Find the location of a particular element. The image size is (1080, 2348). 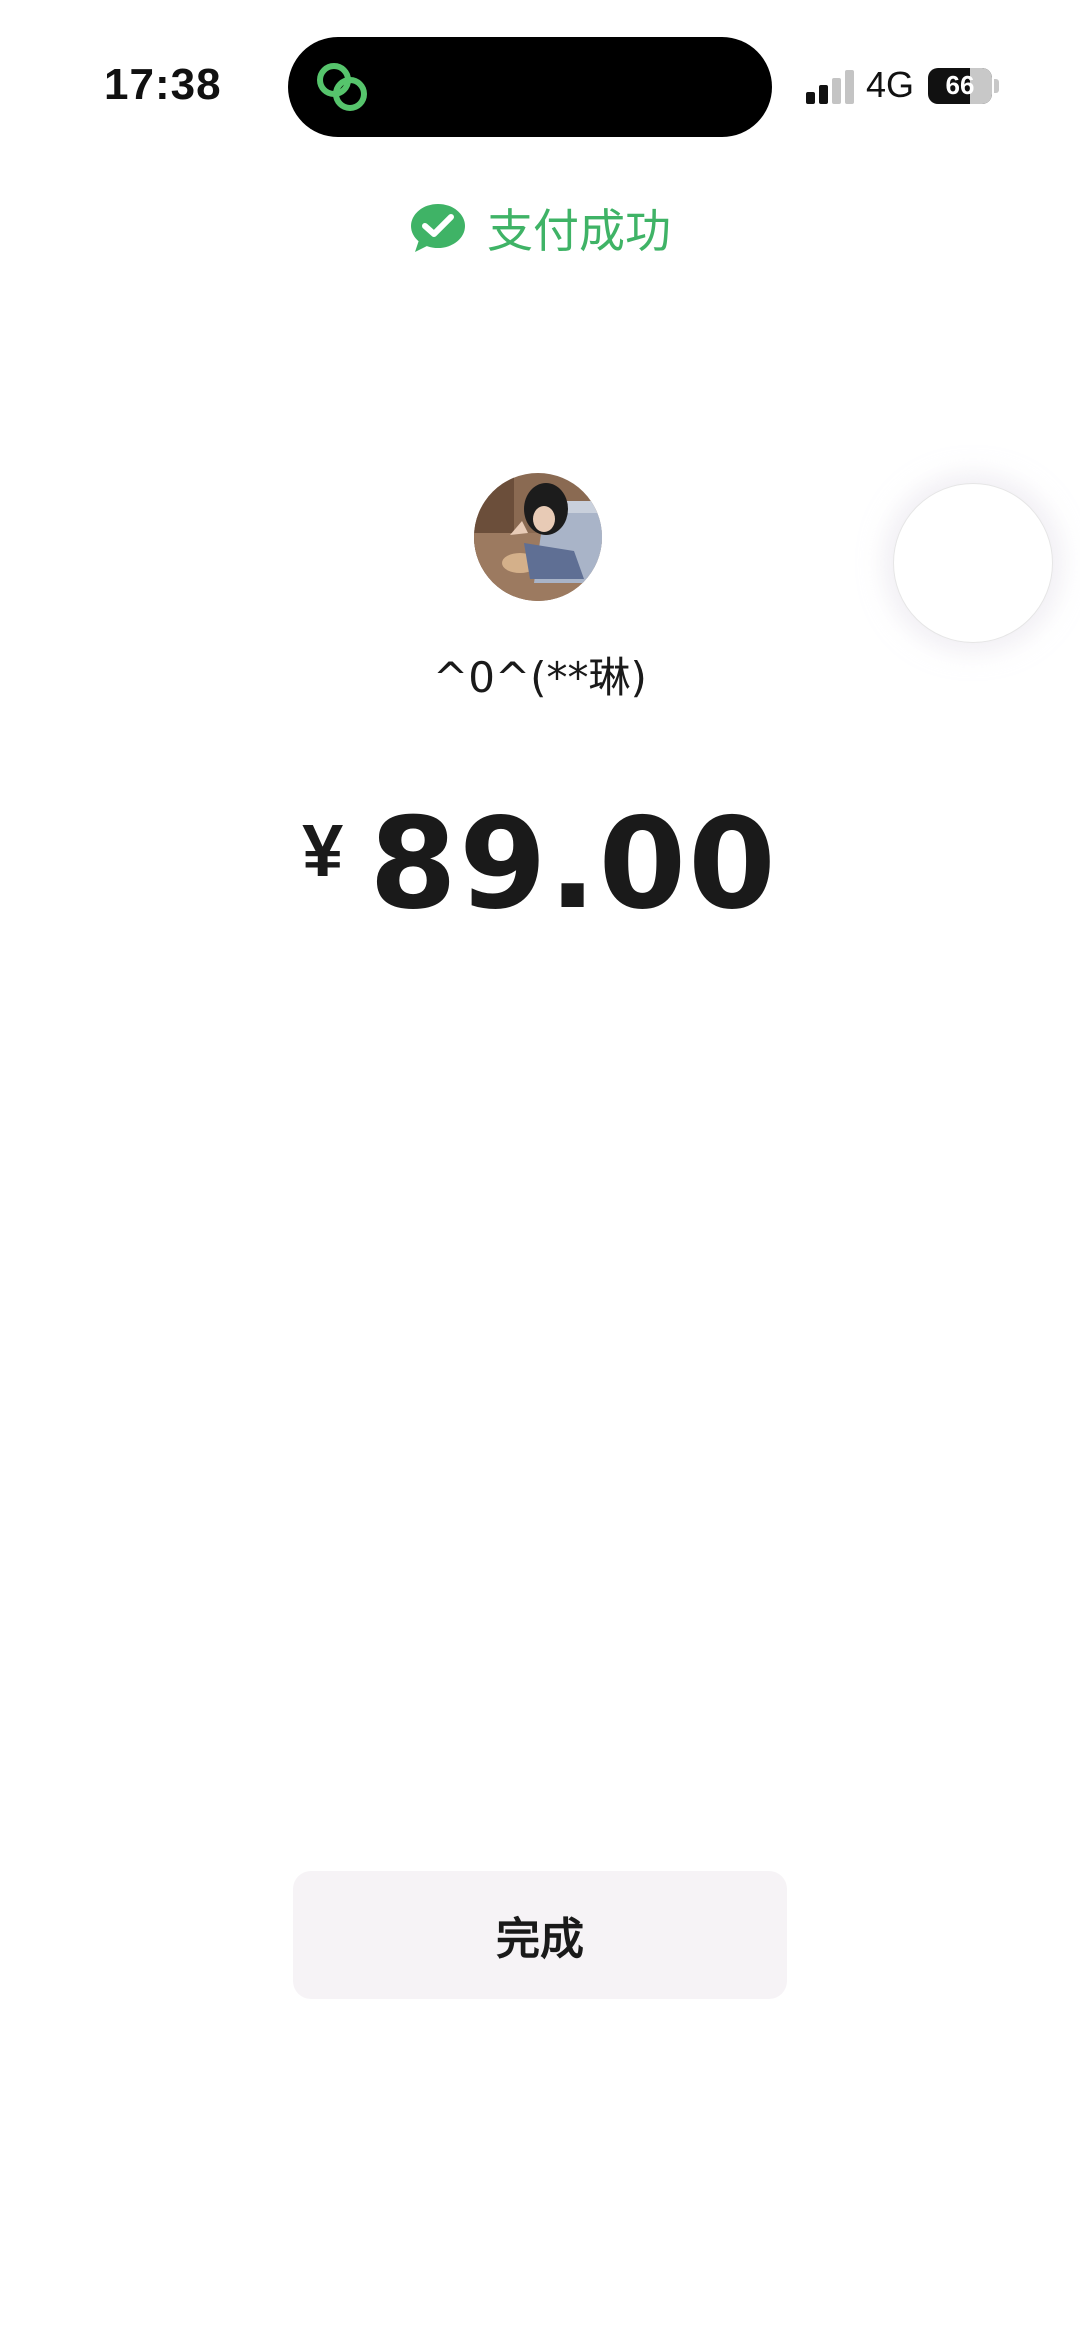

payment-success-header: 支付成功 is located at coordinates (540, 228).